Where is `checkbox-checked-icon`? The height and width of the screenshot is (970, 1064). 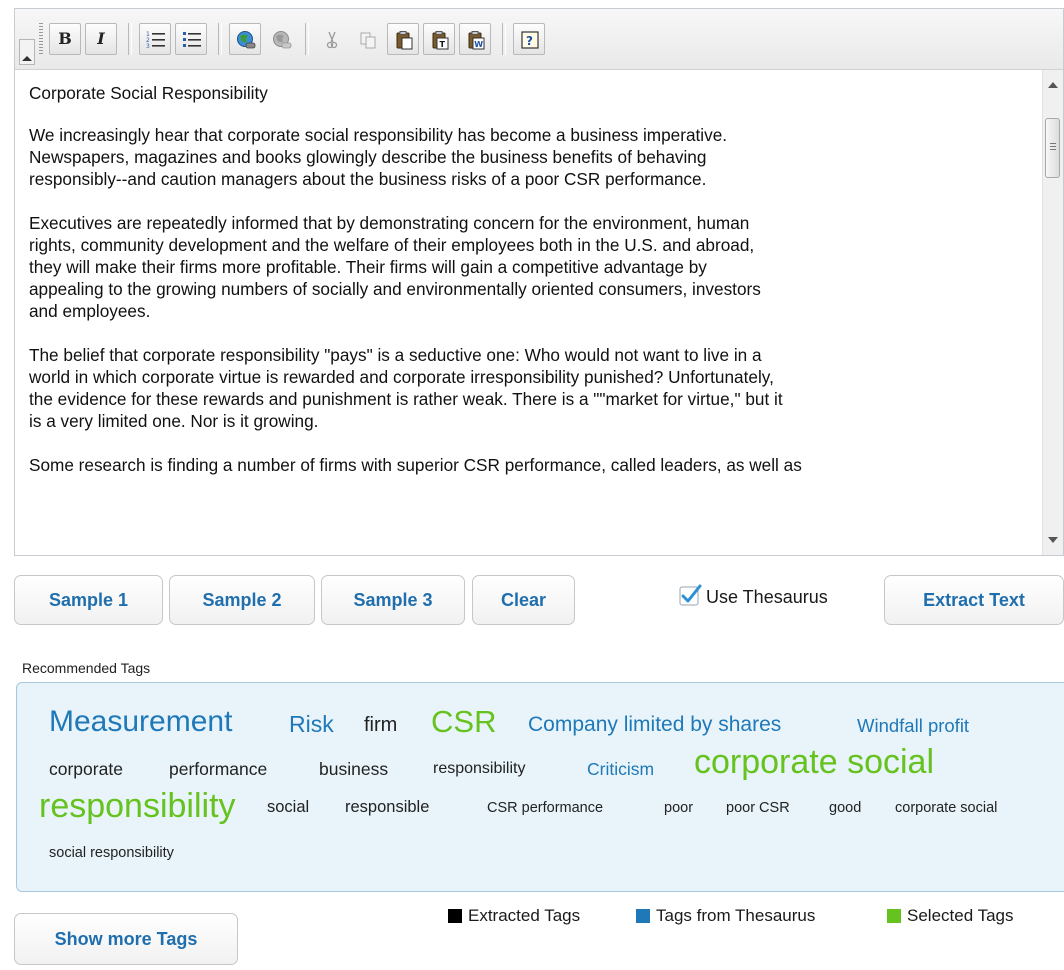
checkbox-checked-icon is located at coordinates (690, 596).